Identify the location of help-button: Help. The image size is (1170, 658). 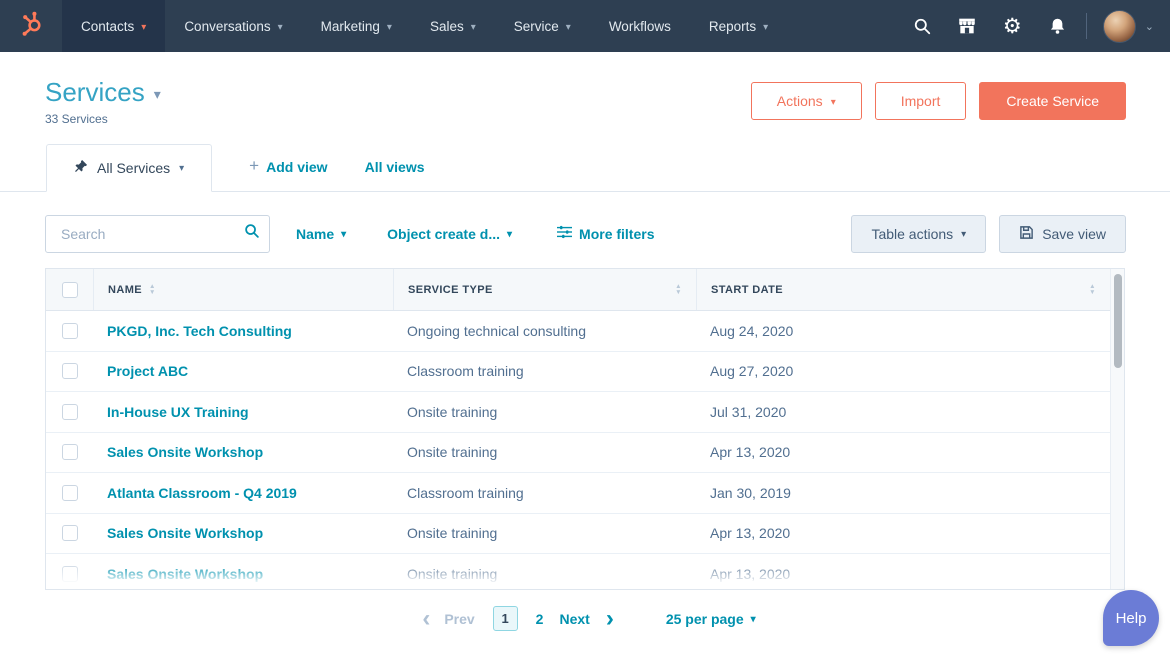
(1131, 618).